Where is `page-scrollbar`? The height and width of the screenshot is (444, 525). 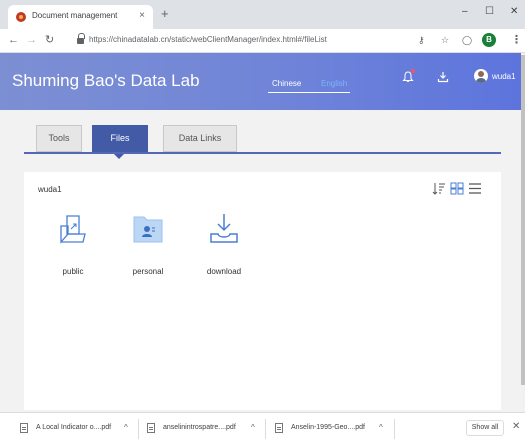
page-scrollbar is located at coordinates (523, 232).